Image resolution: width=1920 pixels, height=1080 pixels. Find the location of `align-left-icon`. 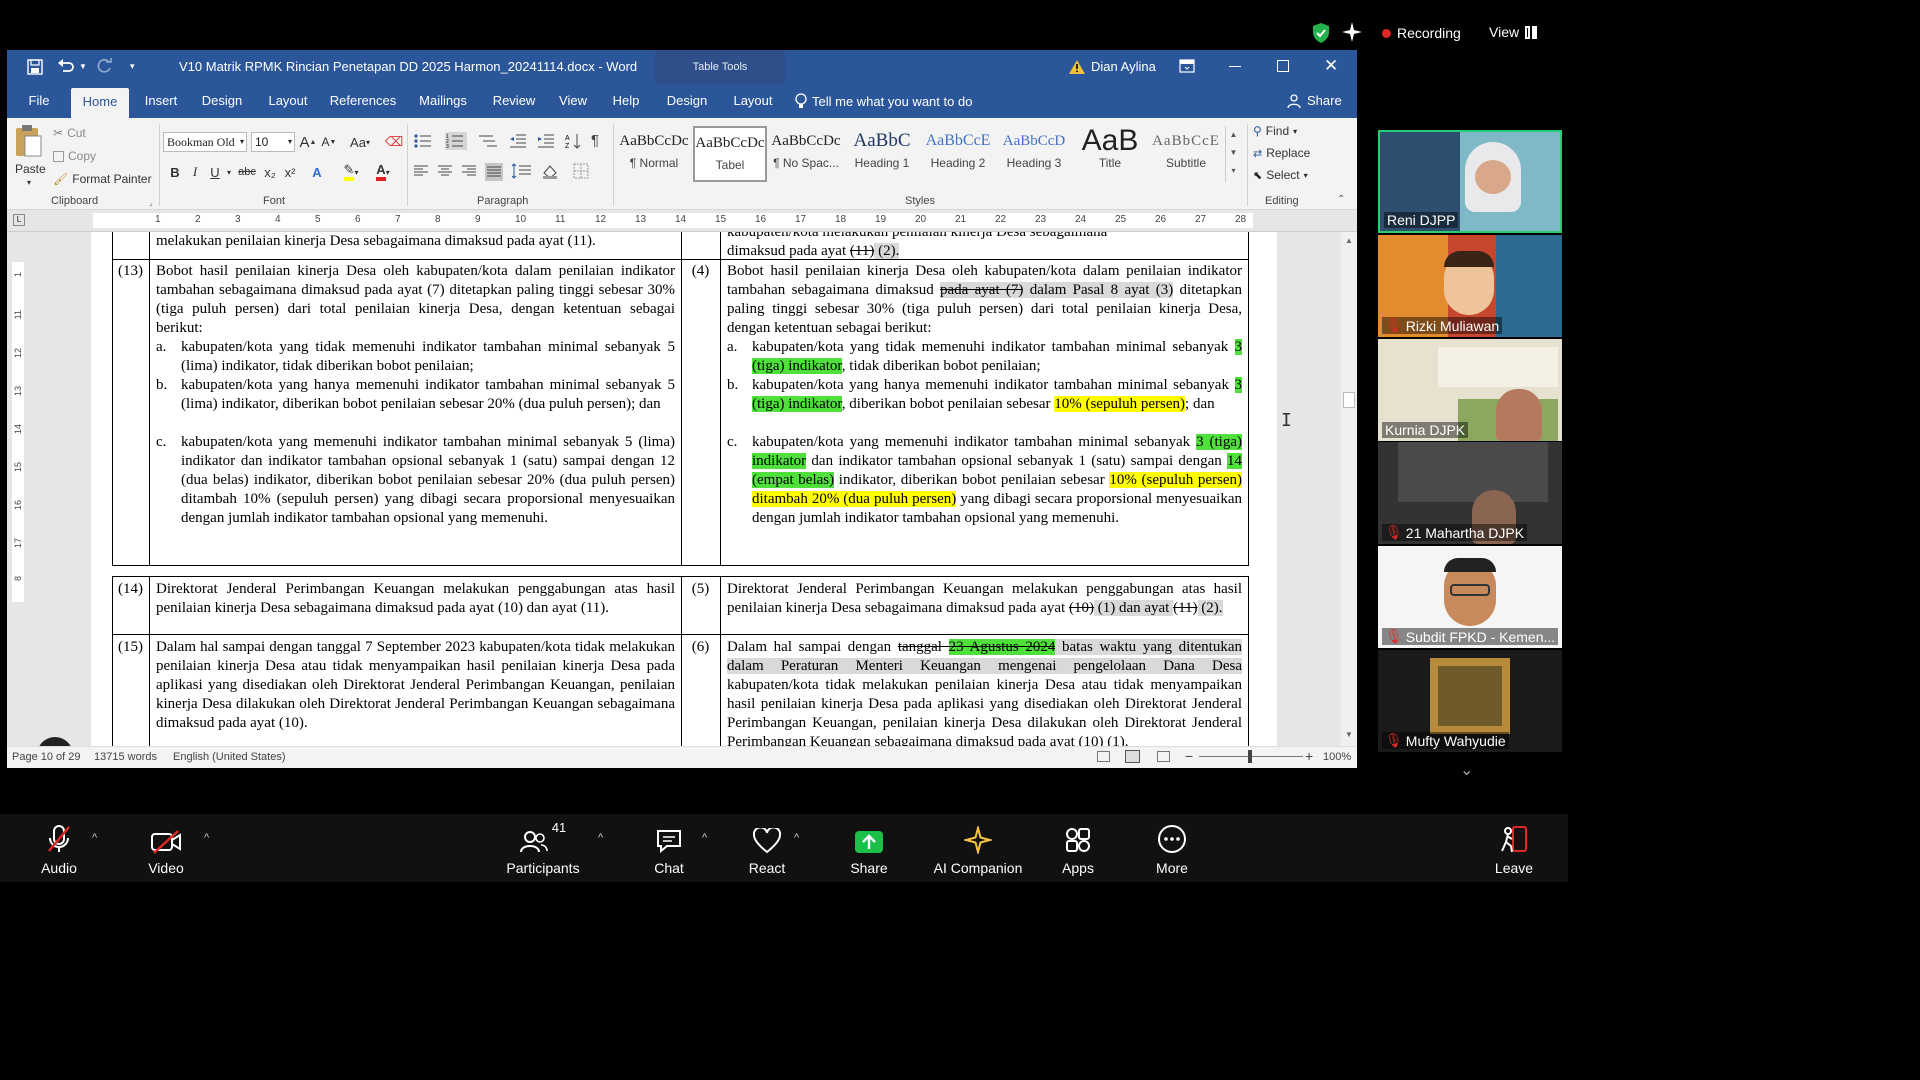

align-left-icon is located at coordinates (421, 171).